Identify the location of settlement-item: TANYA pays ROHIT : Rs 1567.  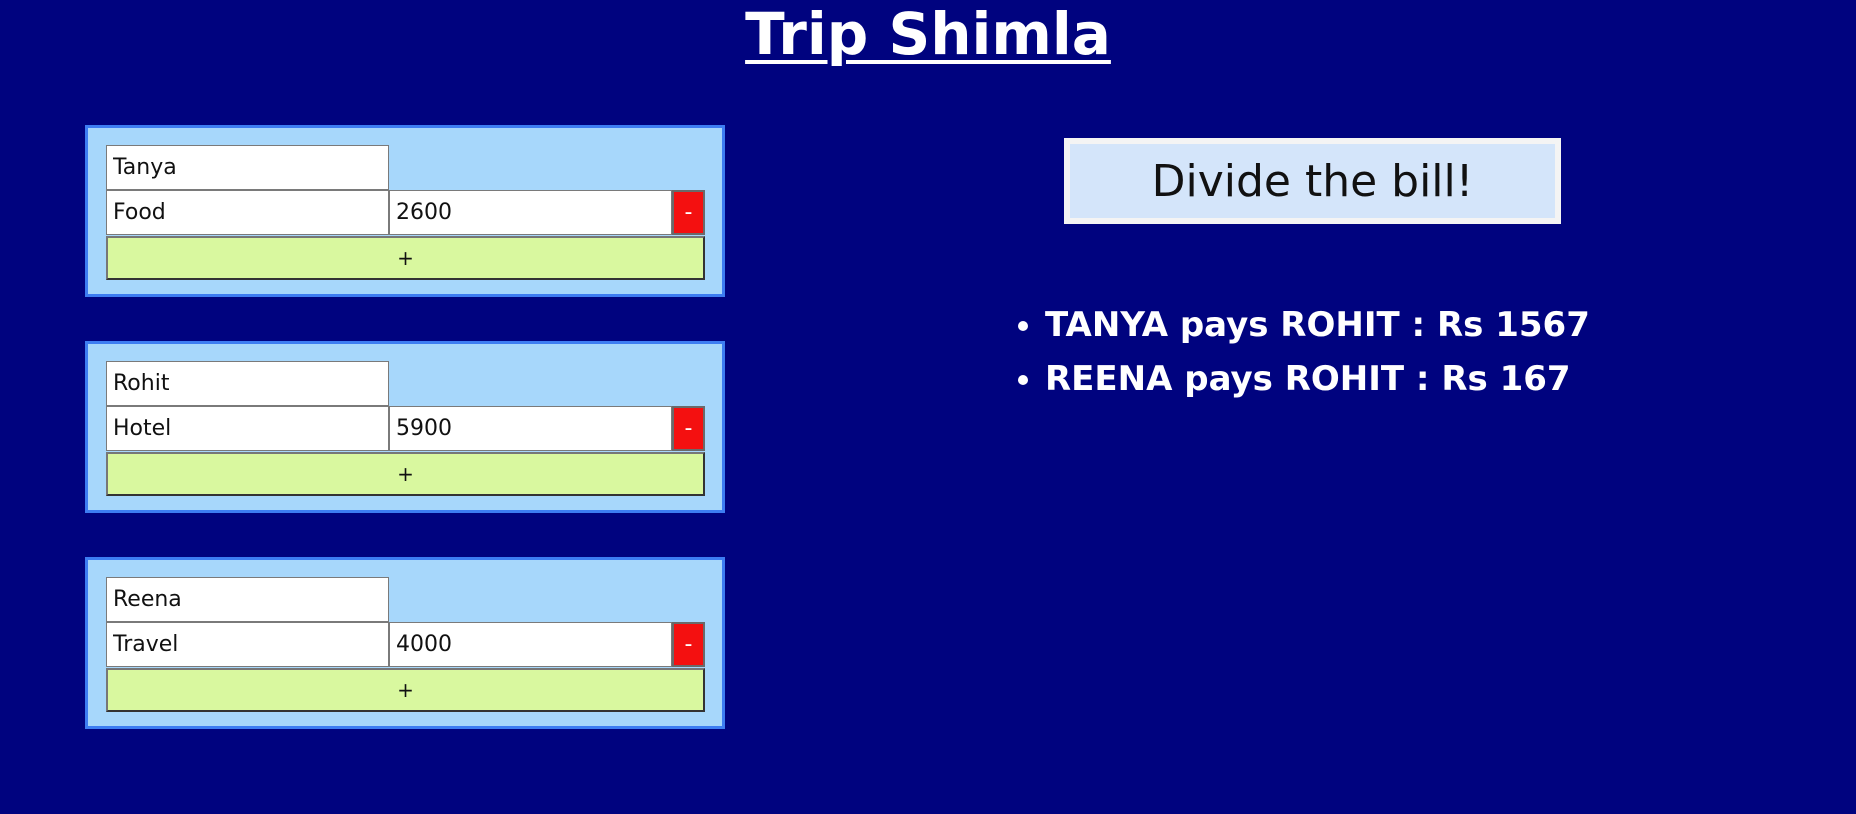
(1317, 325).